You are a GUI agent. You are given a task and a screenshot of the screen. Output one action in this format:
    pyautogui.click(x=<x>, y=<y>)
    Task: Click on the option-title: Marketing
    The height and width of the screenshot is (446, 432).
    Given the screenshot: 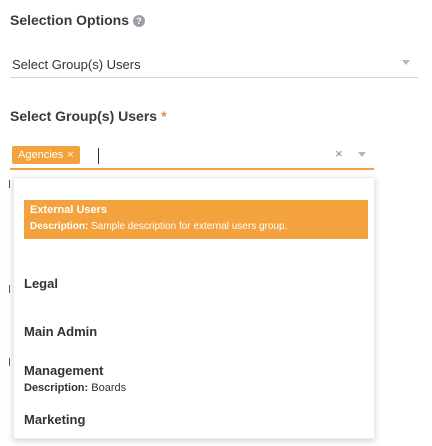 What is the action you would take?
    pyautogui.click(x=55, y=419)
    